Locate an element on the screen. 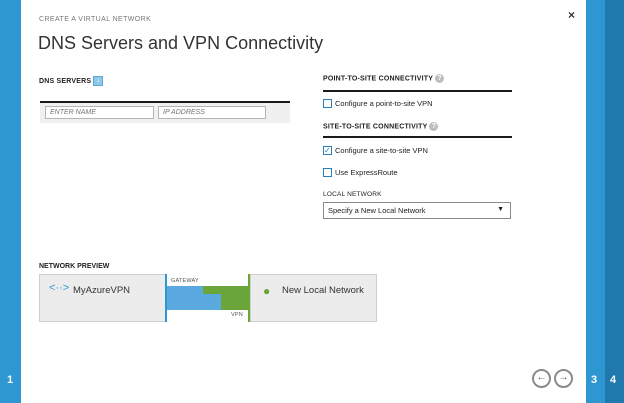 Image resolution: width=624 pixels, height=403 pixels. expressroute-checkbox-row: Use ExpressRoute is located at coordinates (360, 172).